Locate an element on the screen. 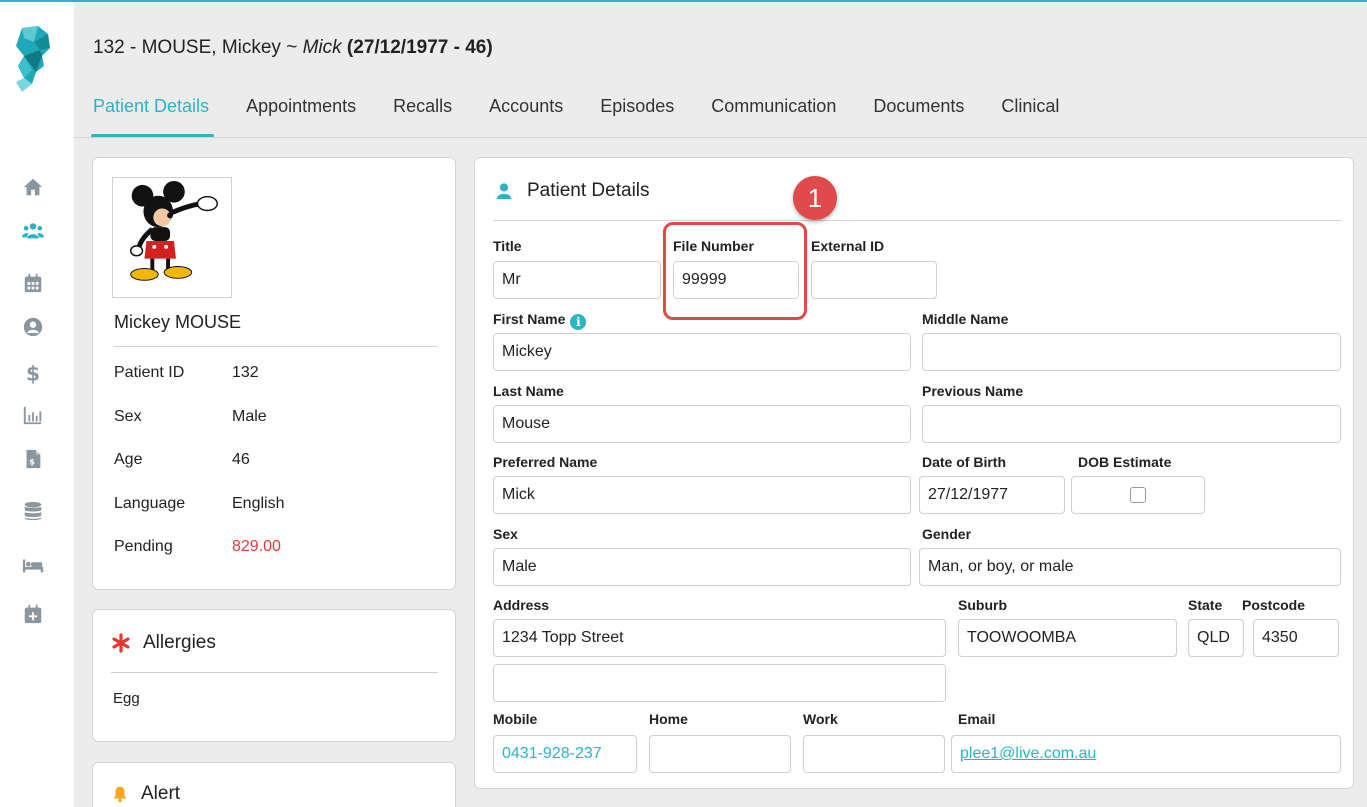  first-name-label: First Name i is located at coordinates (540, 320).